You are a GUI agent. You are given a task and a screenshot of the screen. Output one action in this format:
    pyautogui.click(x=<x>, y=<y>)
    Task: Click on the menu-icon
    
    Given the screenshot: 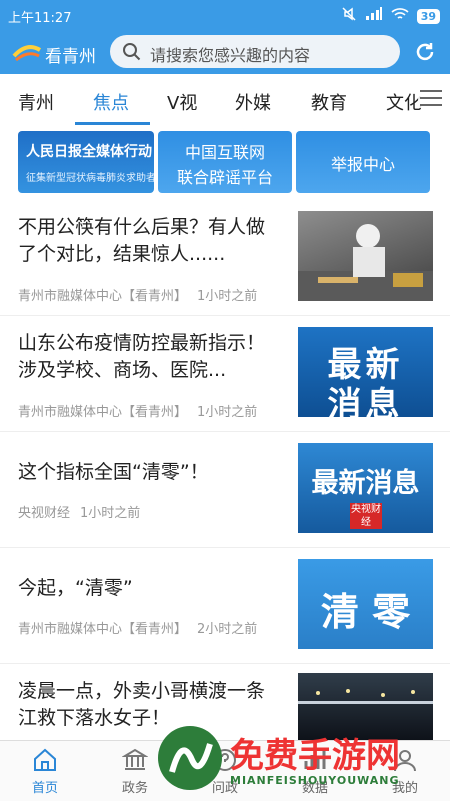 What is the action you would take?
    pyautogui.click(x=431, y=98)
    